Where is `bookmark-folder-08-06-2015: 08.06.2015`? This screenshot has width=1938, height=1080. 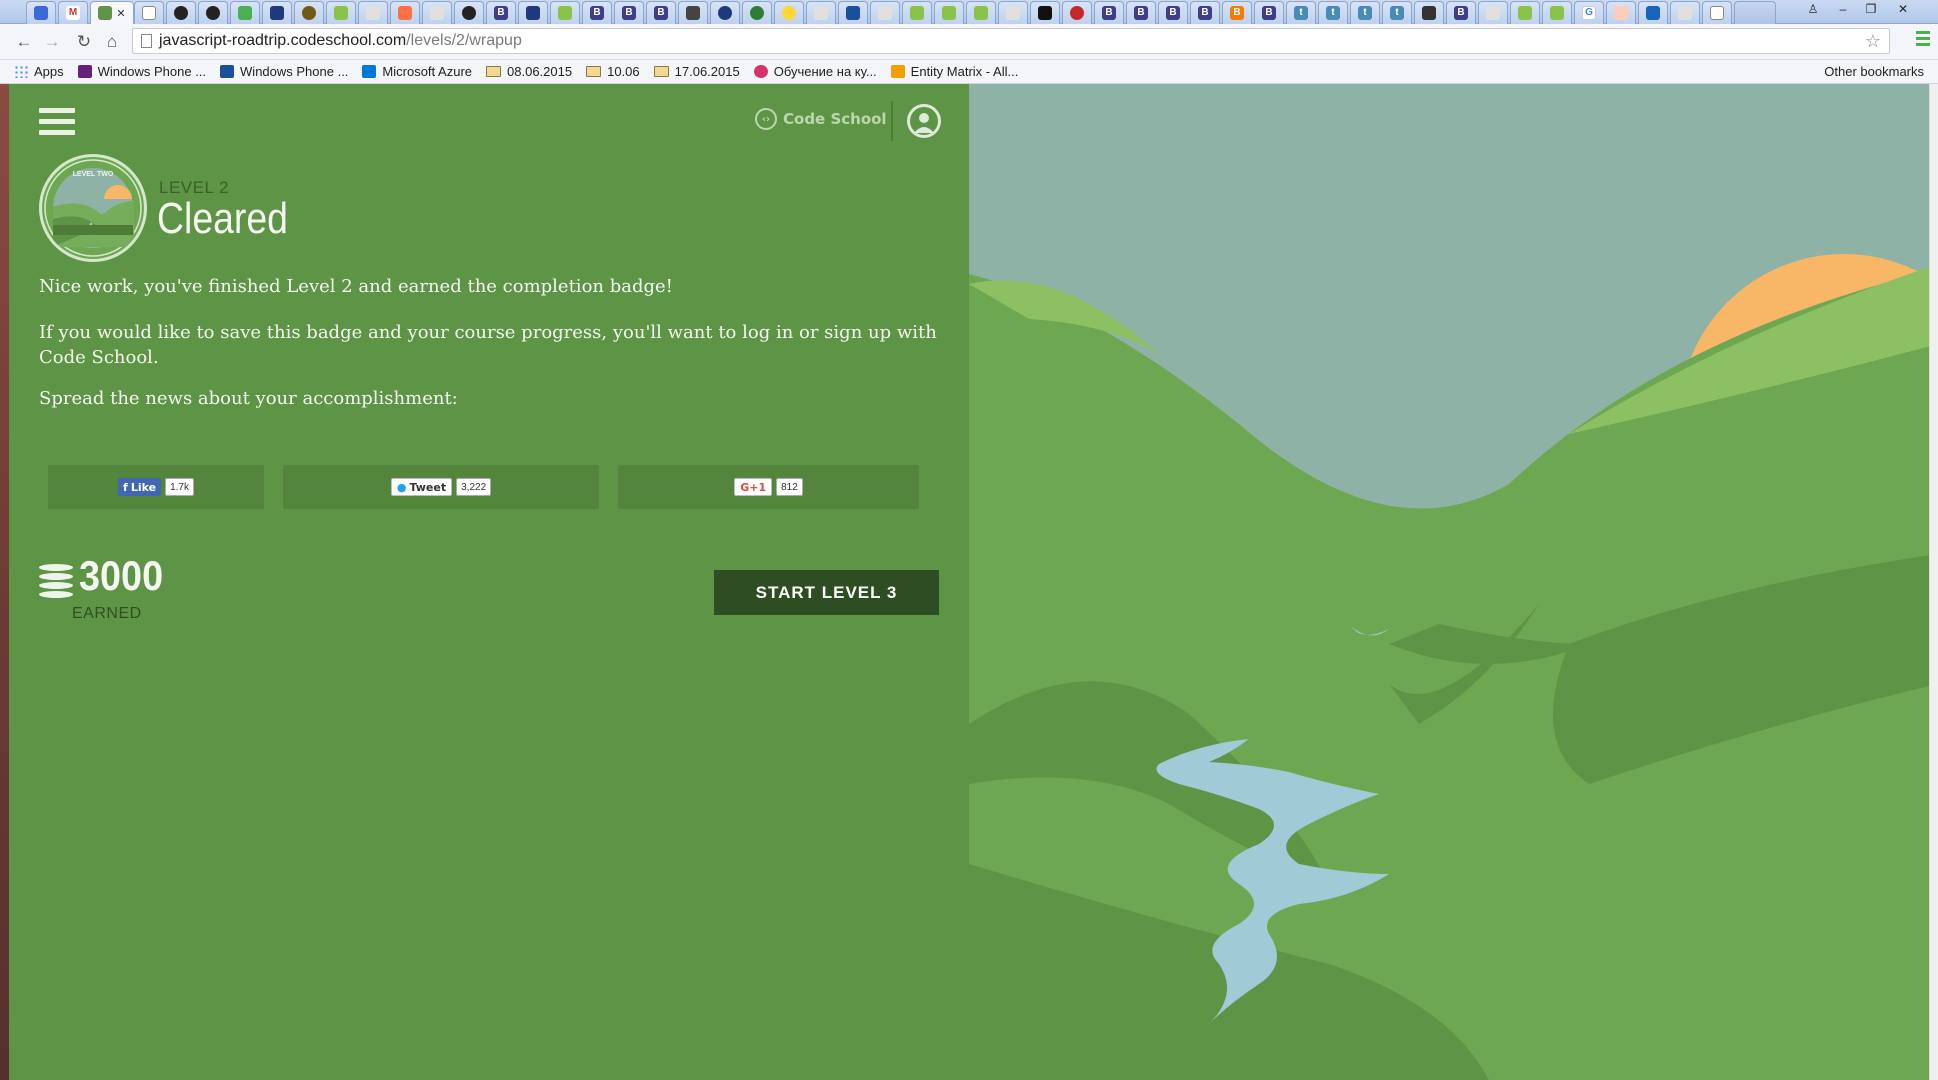 bookmark-folder-08-06-2015: 08.06.2015 is located at coordinates (529, 71).